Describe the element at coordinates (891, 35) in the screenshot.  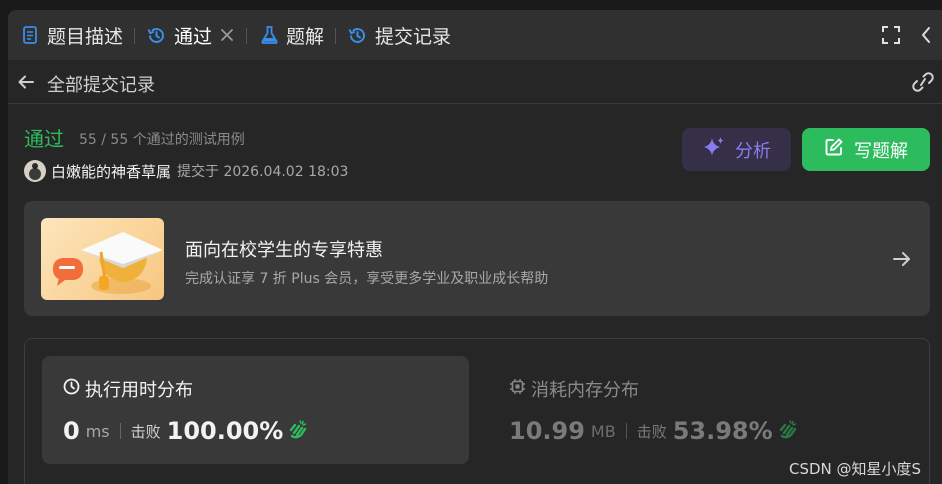
I see `fullscreen-icon` at that location.